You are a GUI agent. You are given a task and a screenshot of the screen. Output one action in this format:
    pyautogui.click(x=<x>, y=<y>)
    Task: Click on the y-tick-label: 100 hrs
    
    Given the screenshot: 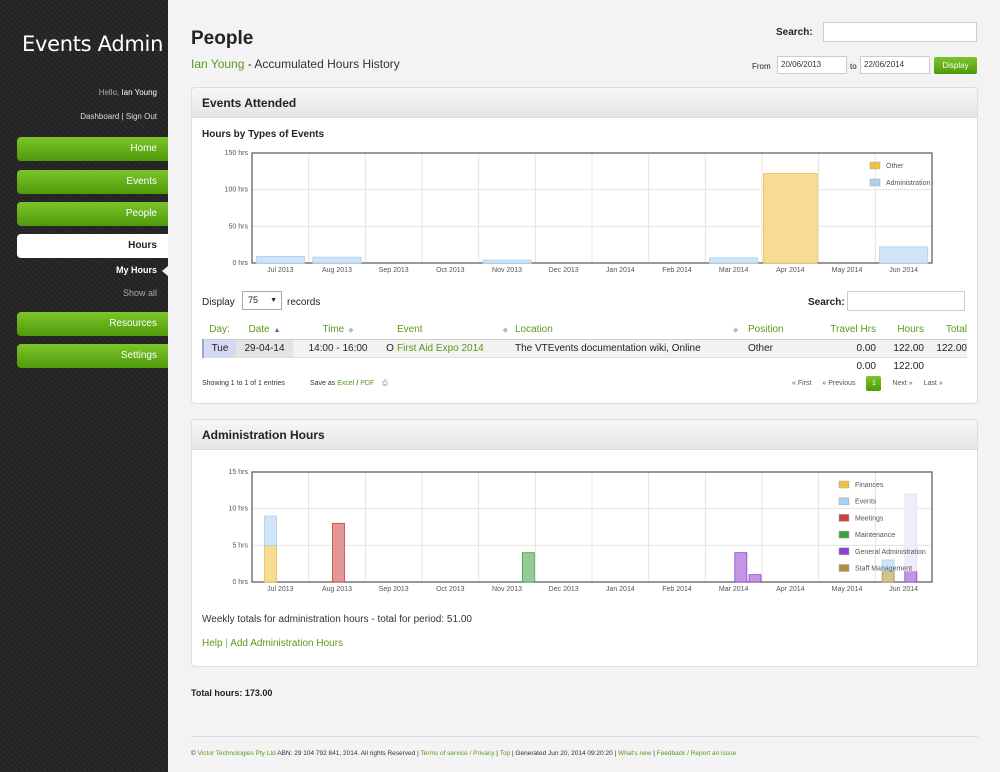 What is the action you would take?
    pyautogui.click(x=237, y=190)
    